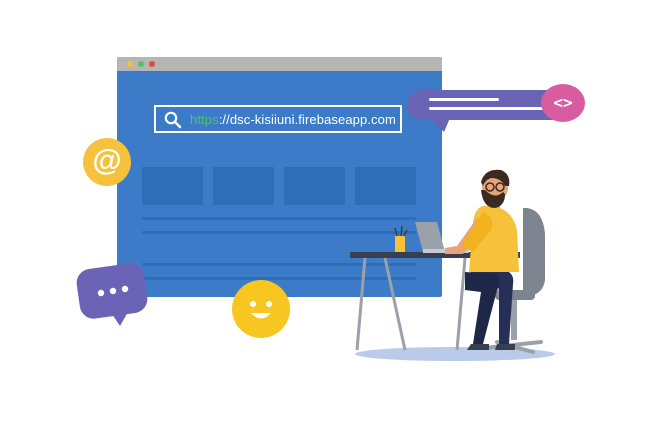 The width and height of the screenshot is (662, 421). Describe the element at coordinates (173, 120) in the screenshot. I see `search-icon` at that location.